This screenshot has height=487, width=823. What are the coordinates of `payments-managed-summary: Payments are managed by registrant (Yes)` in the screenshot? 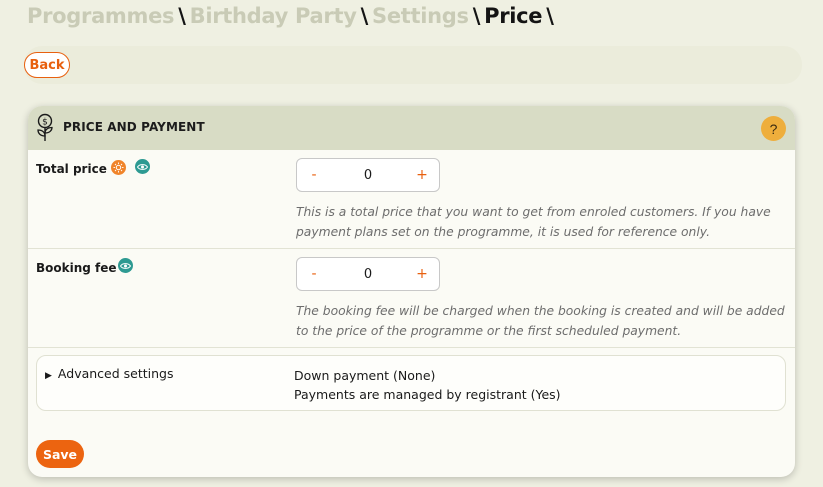 It's located at (427, 394).